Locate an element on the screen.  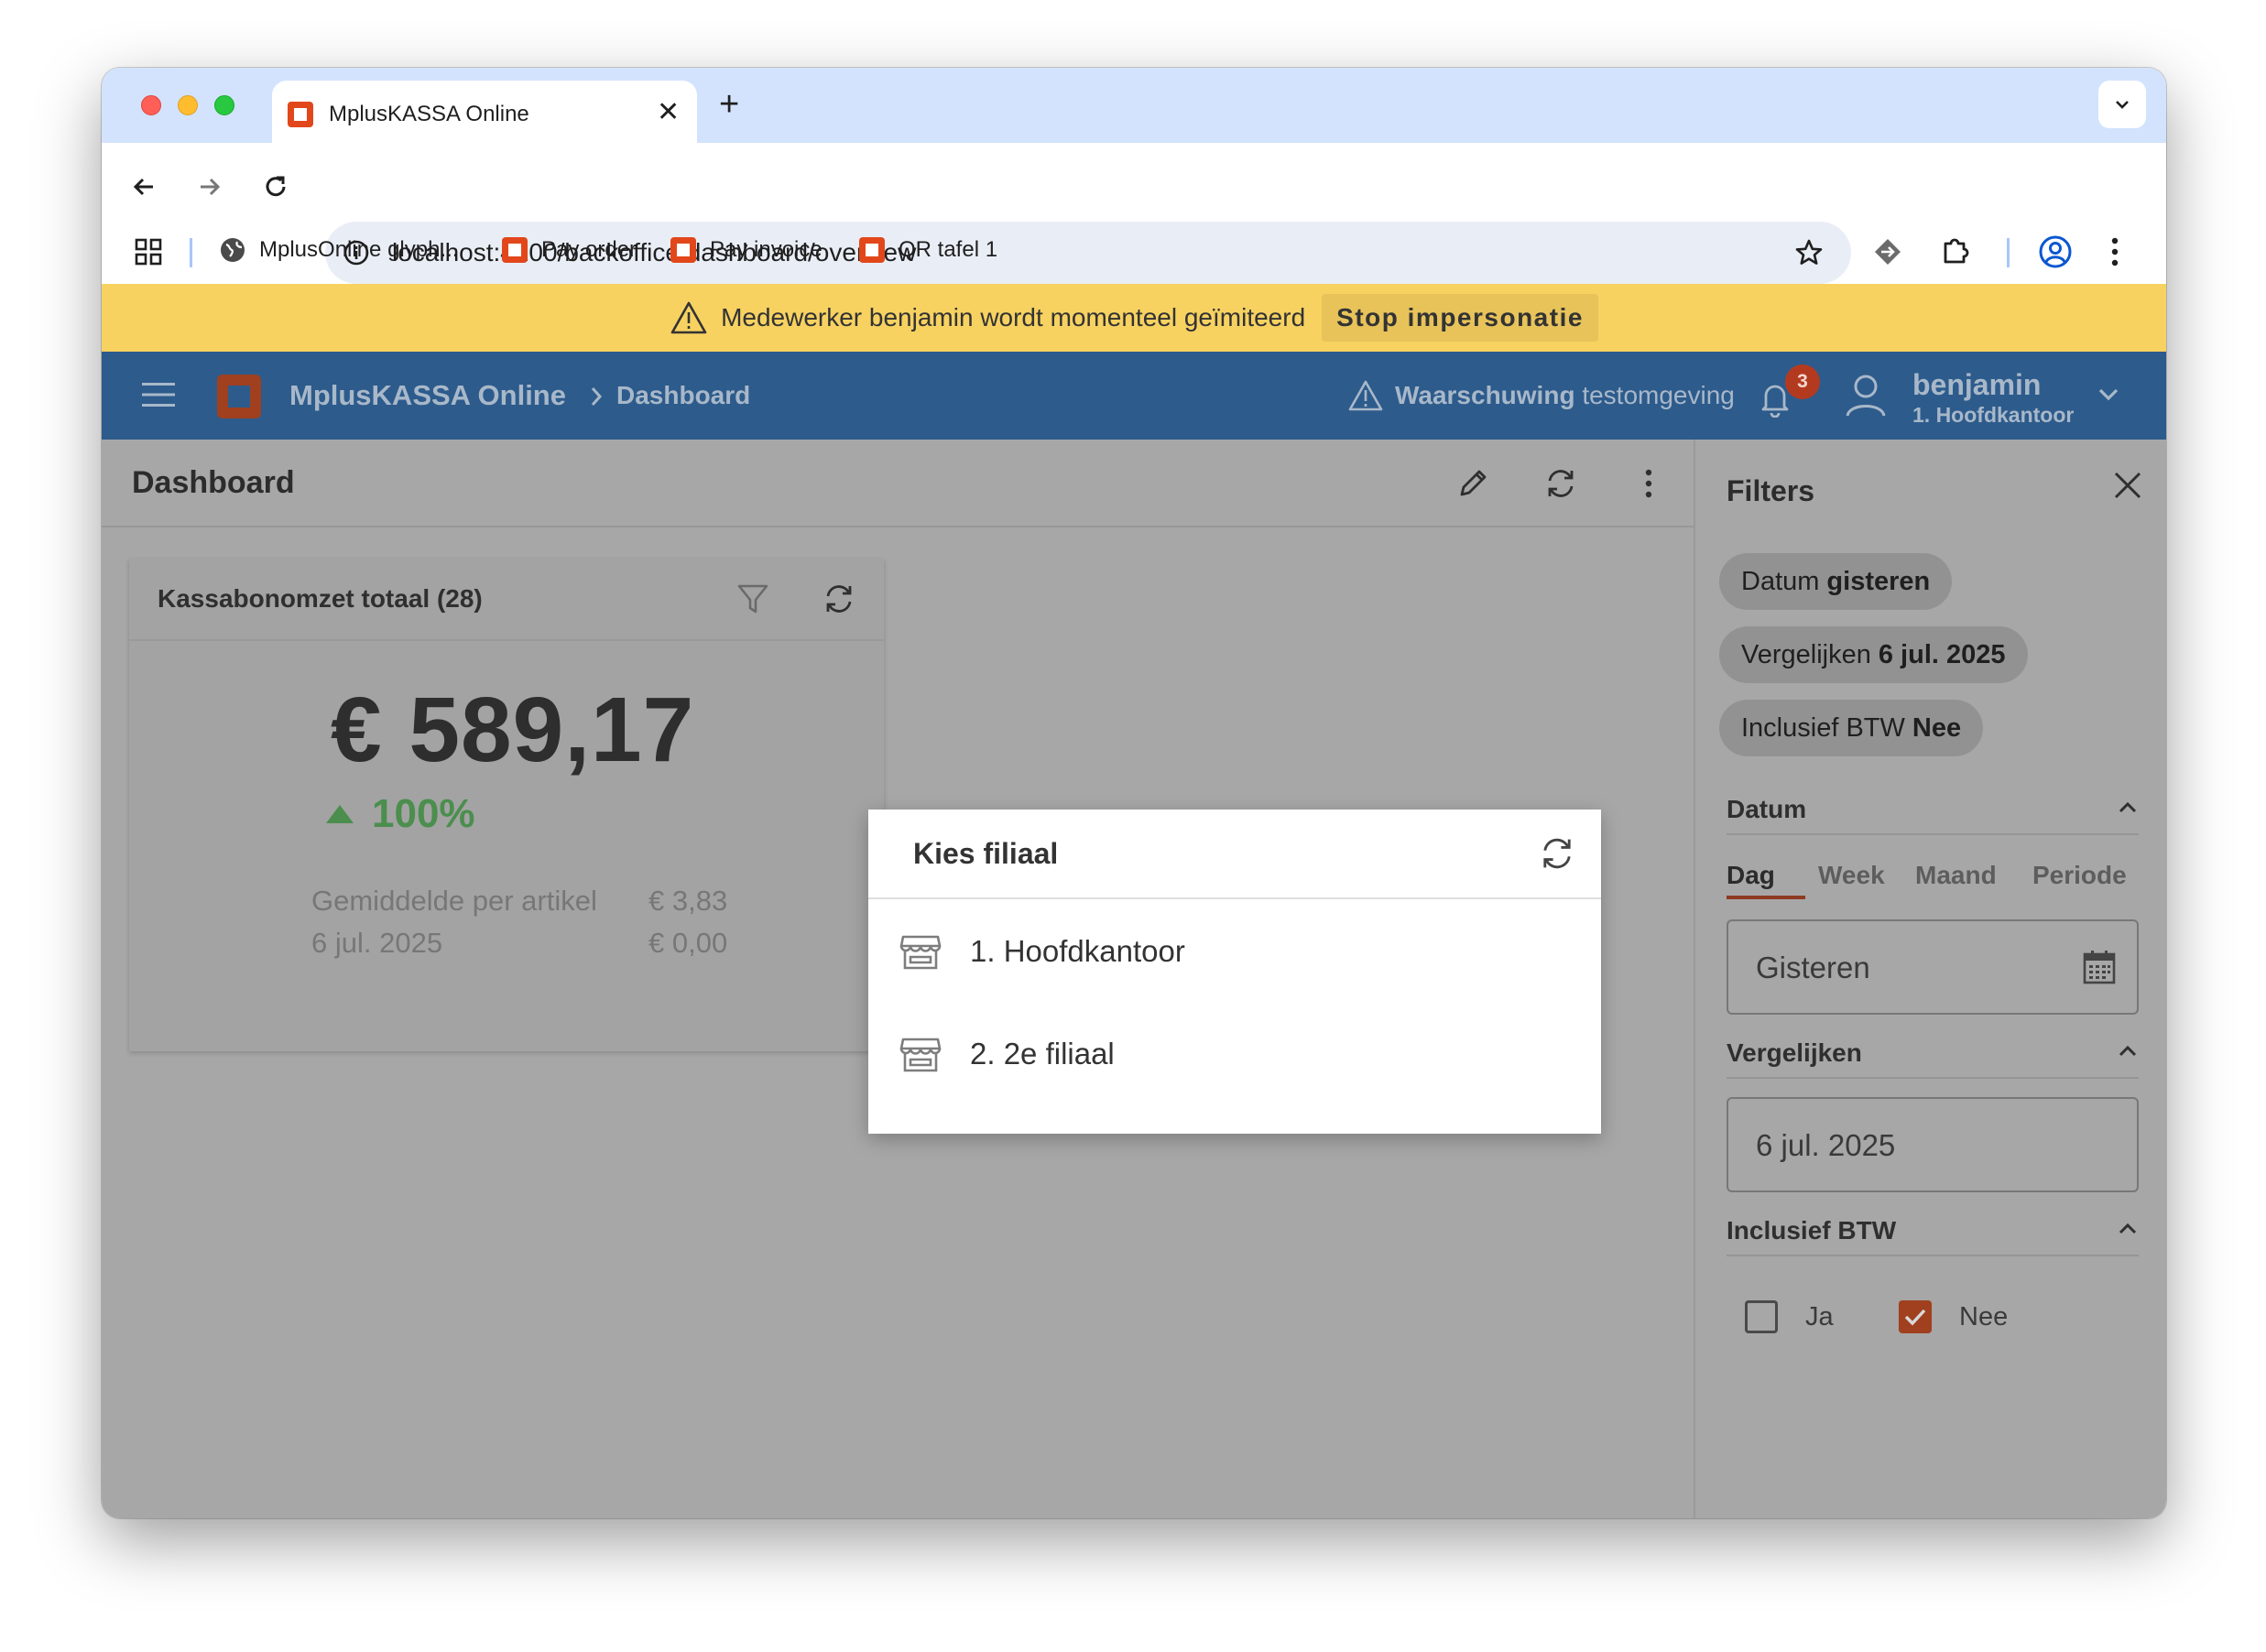
bookmark-label: Pay invoice is located at coordinates (766, 250).